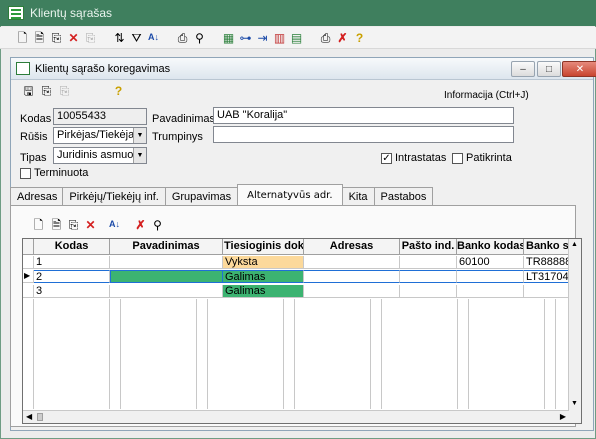 This screenshot has height=439, width=596. What do you see at coordinates (546, 291) in the screenshot?
I see `cell-banko-saskaita` at bounding box center [546, 291].